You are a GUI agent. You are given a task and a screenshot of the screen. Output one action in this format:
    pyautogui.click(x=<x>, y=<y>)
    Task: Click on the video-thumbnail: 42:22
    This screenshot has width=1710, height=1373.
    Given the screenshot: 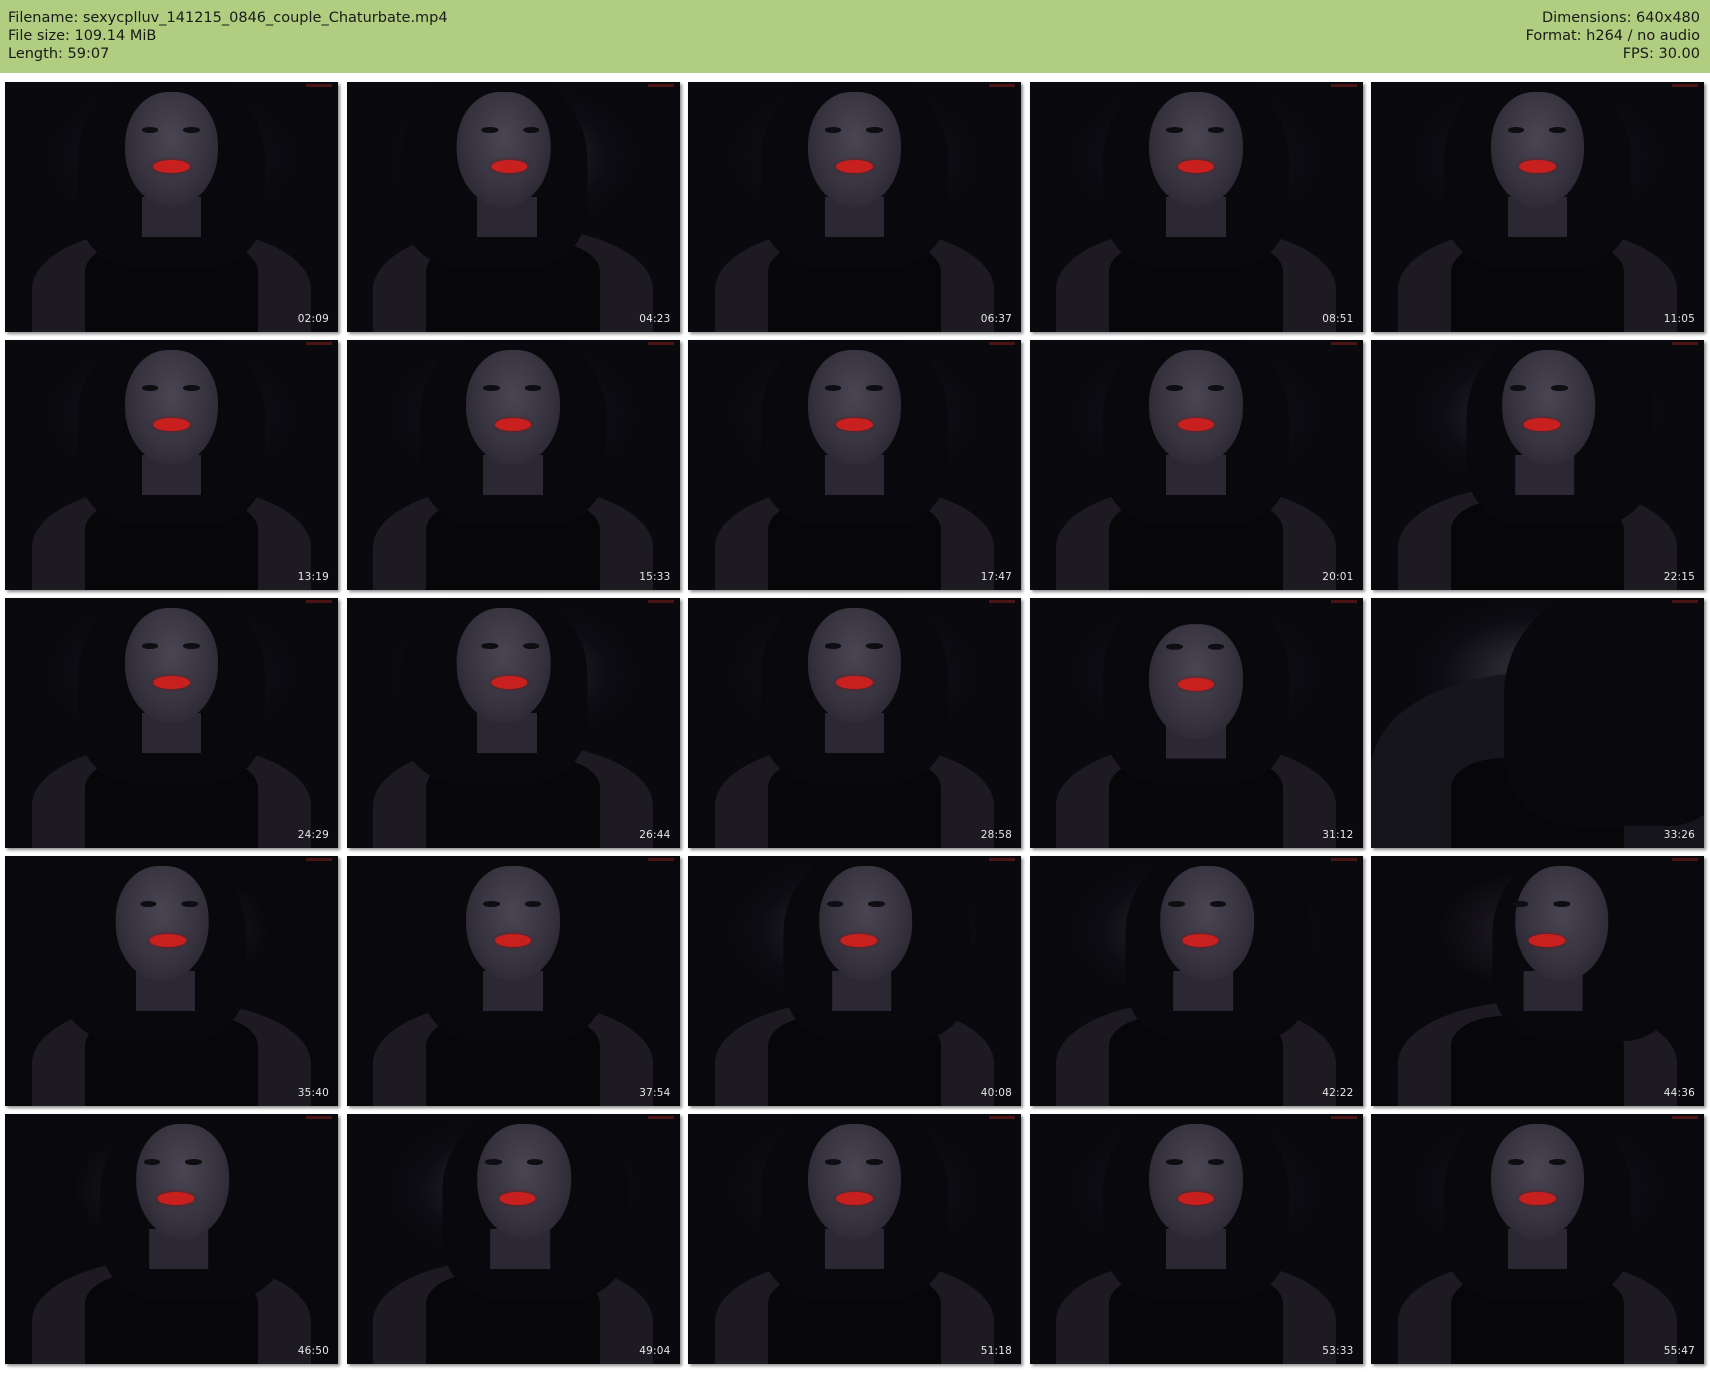 What is the action you would take?
    pyautogui.click(x=1196, y=981)
    